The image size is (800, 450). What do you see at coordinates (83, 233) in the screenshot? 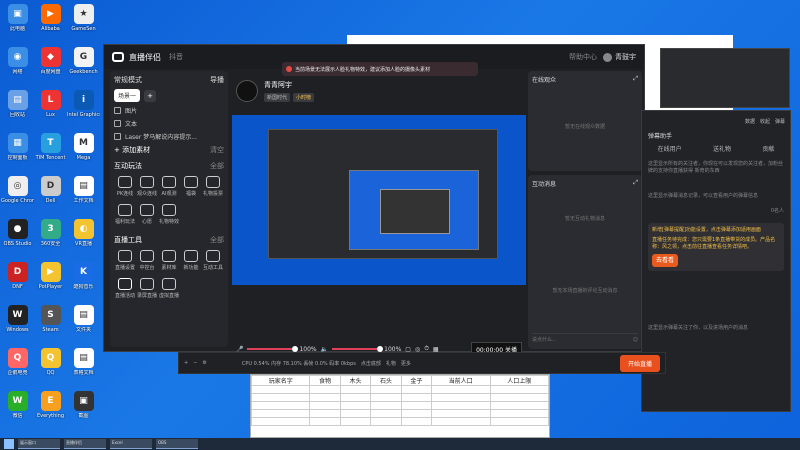
I see `desktop-icon: ◐ VR直播` at bounding box center [83, 233].